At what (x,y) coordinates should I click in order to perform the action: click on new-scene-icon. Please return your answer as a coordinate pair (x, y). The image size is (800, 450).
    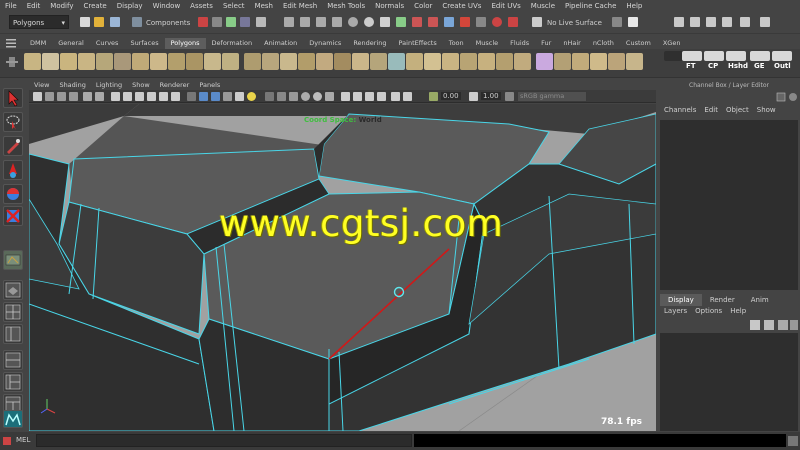
    Looking at the image, I should click on (85, 22).